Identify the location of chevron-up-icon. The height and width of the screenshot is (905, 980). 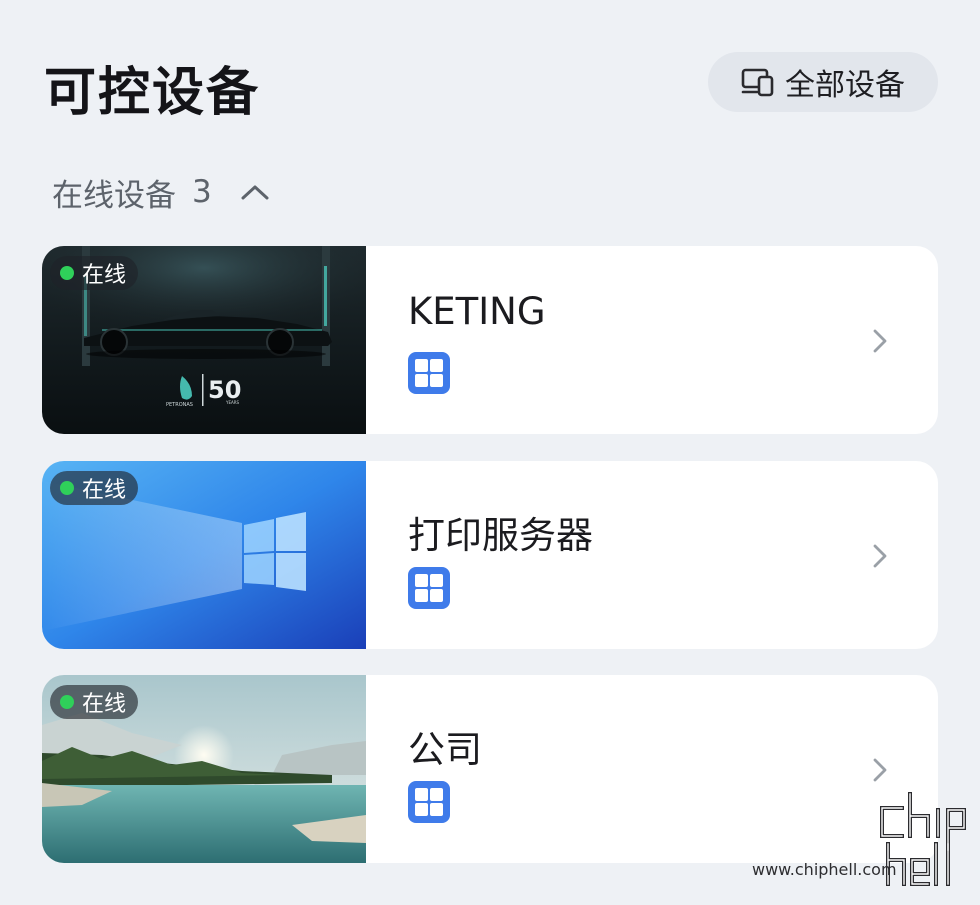
(255, 192).